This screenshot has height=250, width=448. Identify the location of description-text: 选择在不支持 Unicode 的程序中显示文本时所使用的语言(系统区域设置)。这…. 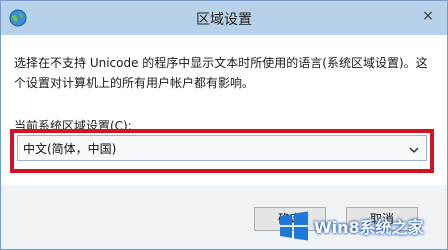
(221, 73).